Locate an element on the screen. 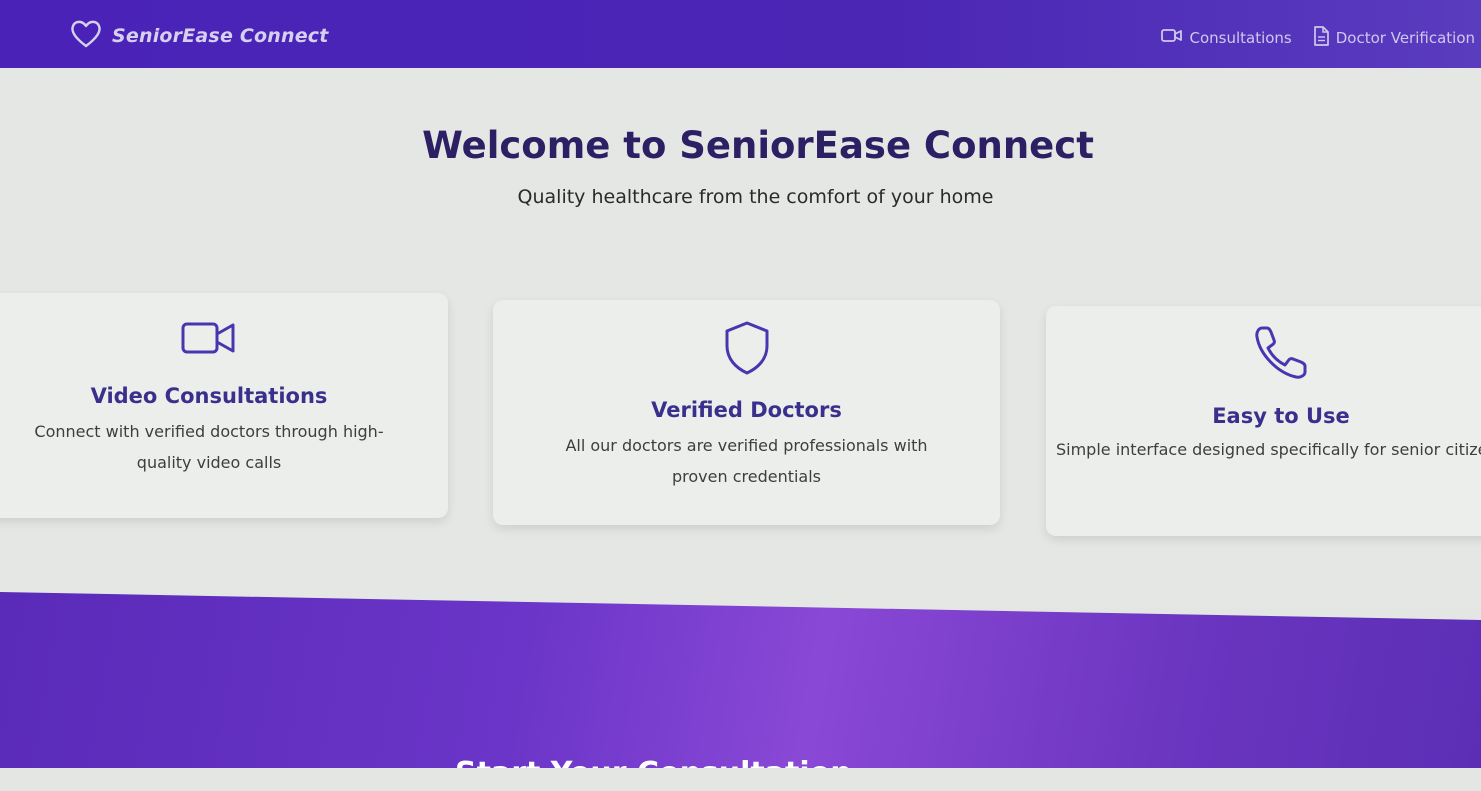 Image resolution: width=1481 pixels, height=791 pixels. nav-links: Consultations Doctor Verification is located at coordinates (1318, 38).